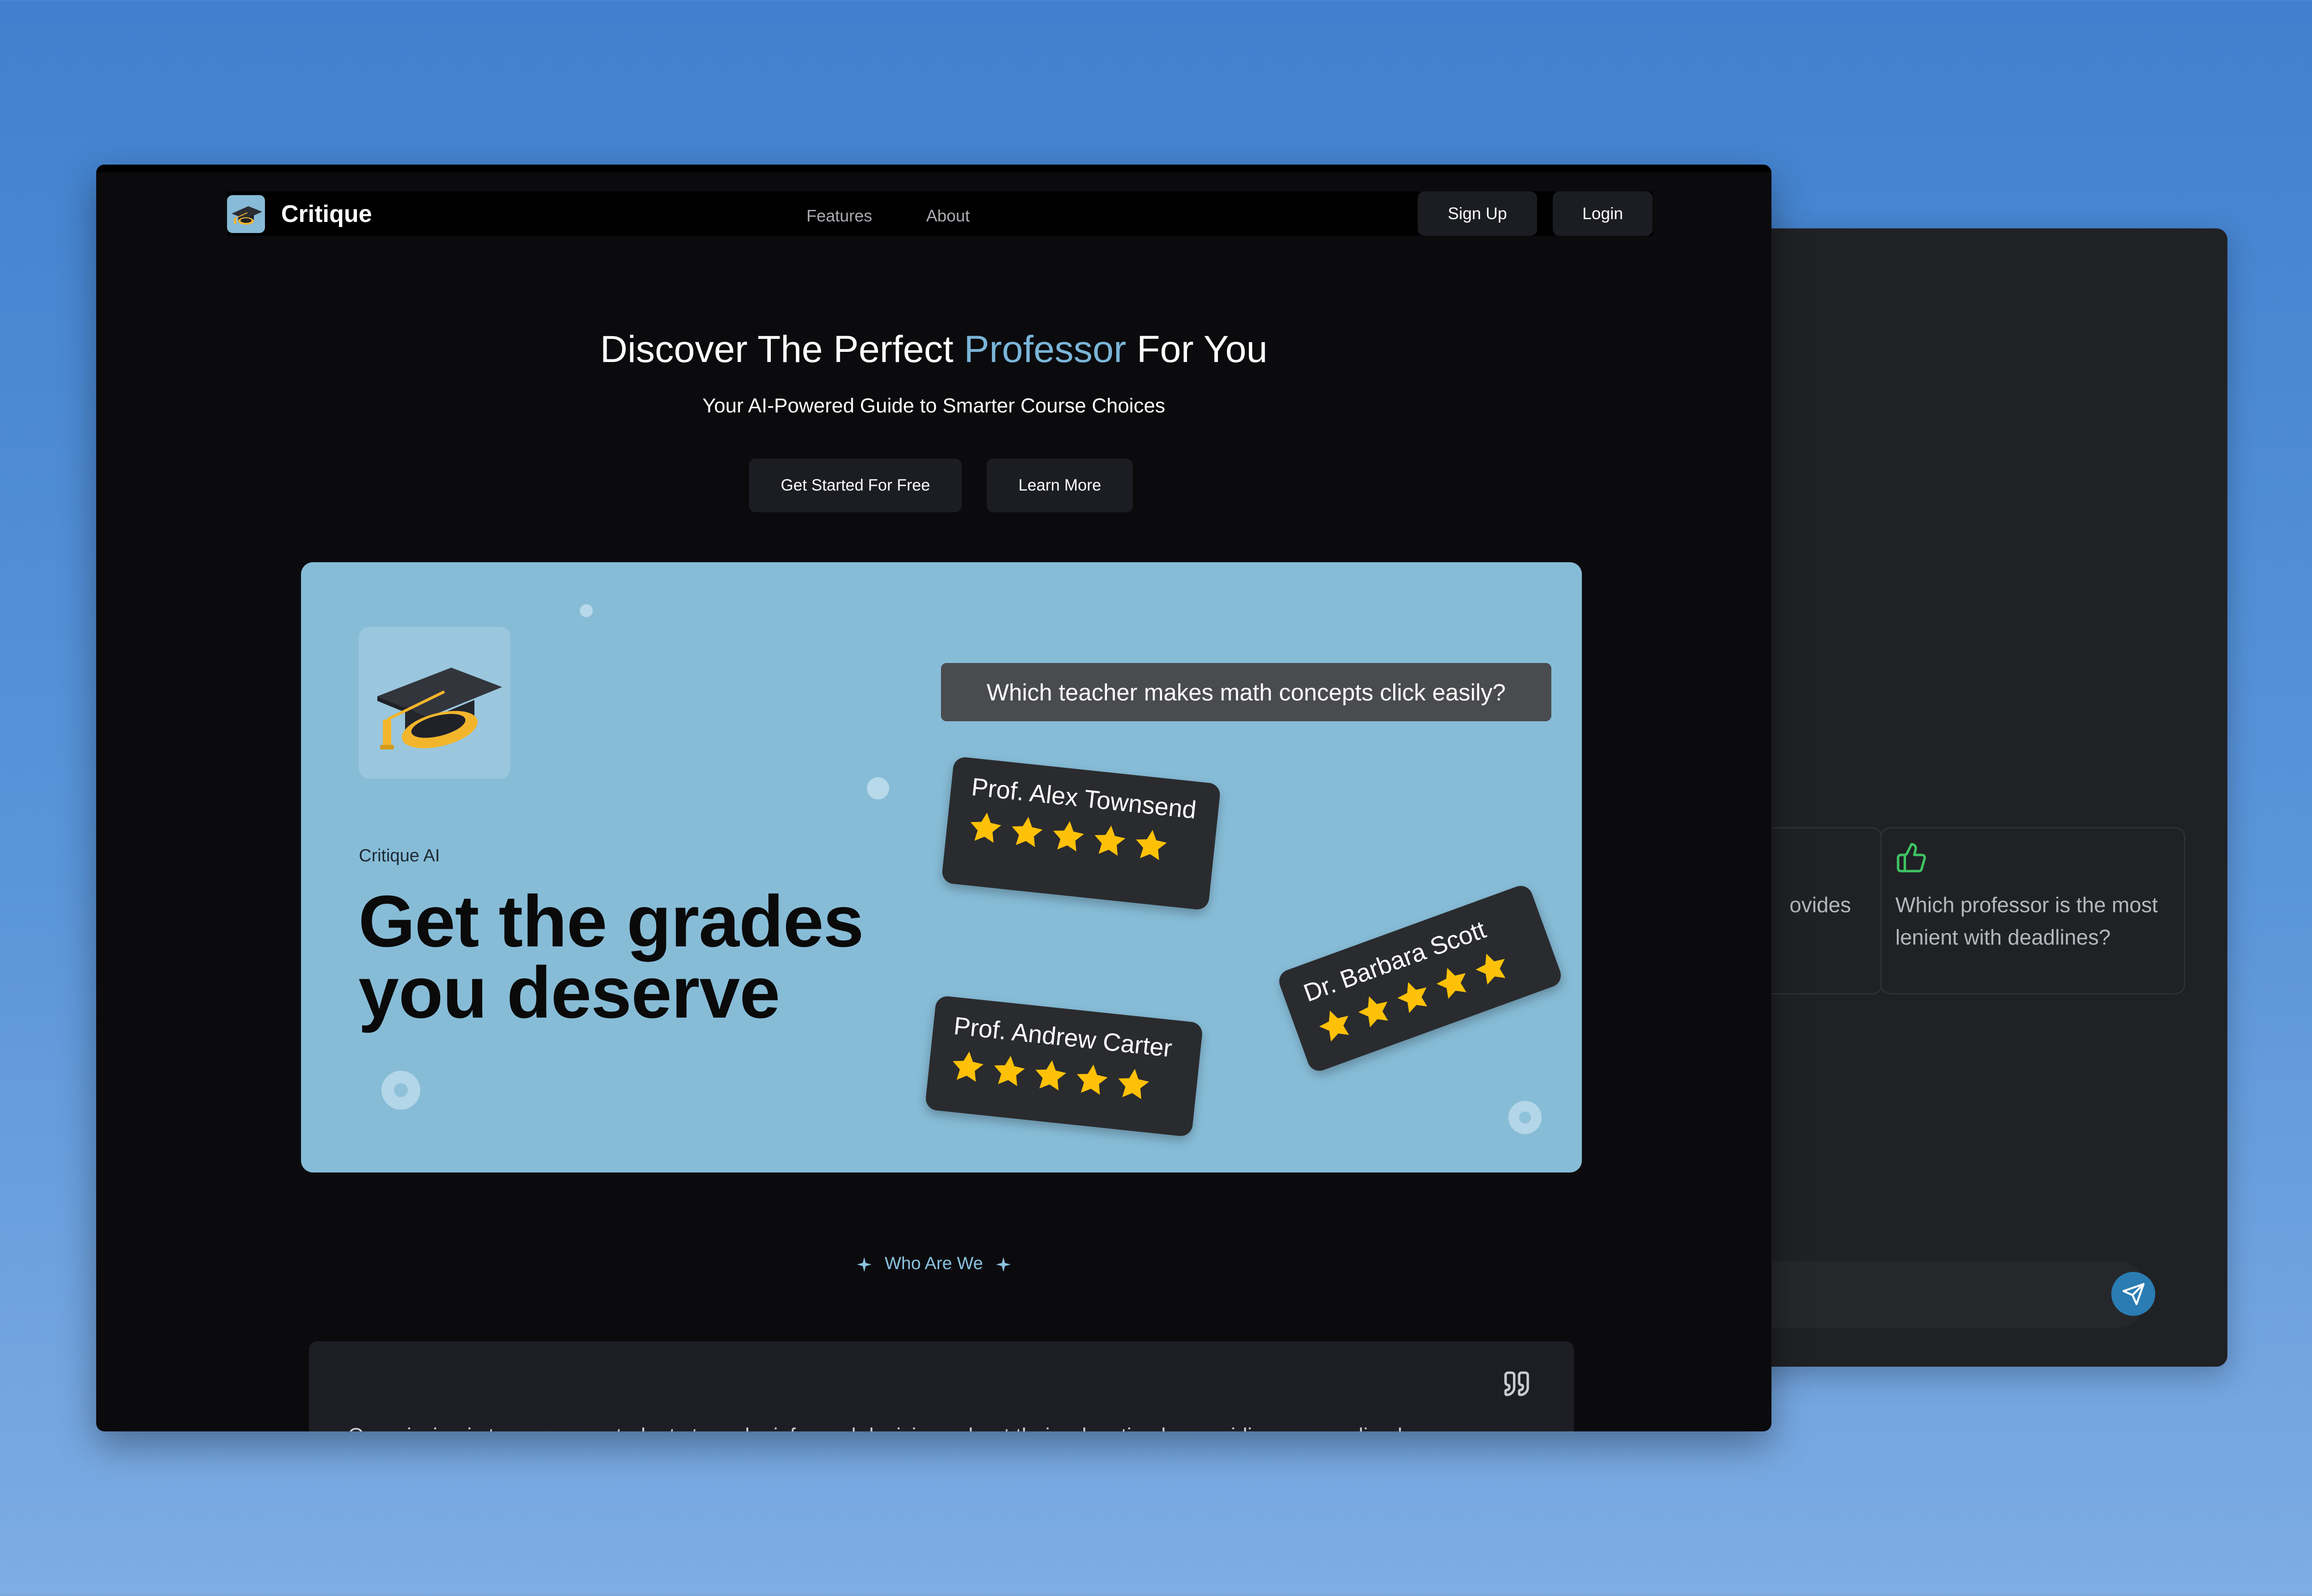 This screenshot has height=1596, width=2312. I want to click on banner-eyebrow: Critique AI, so click(399, 856).